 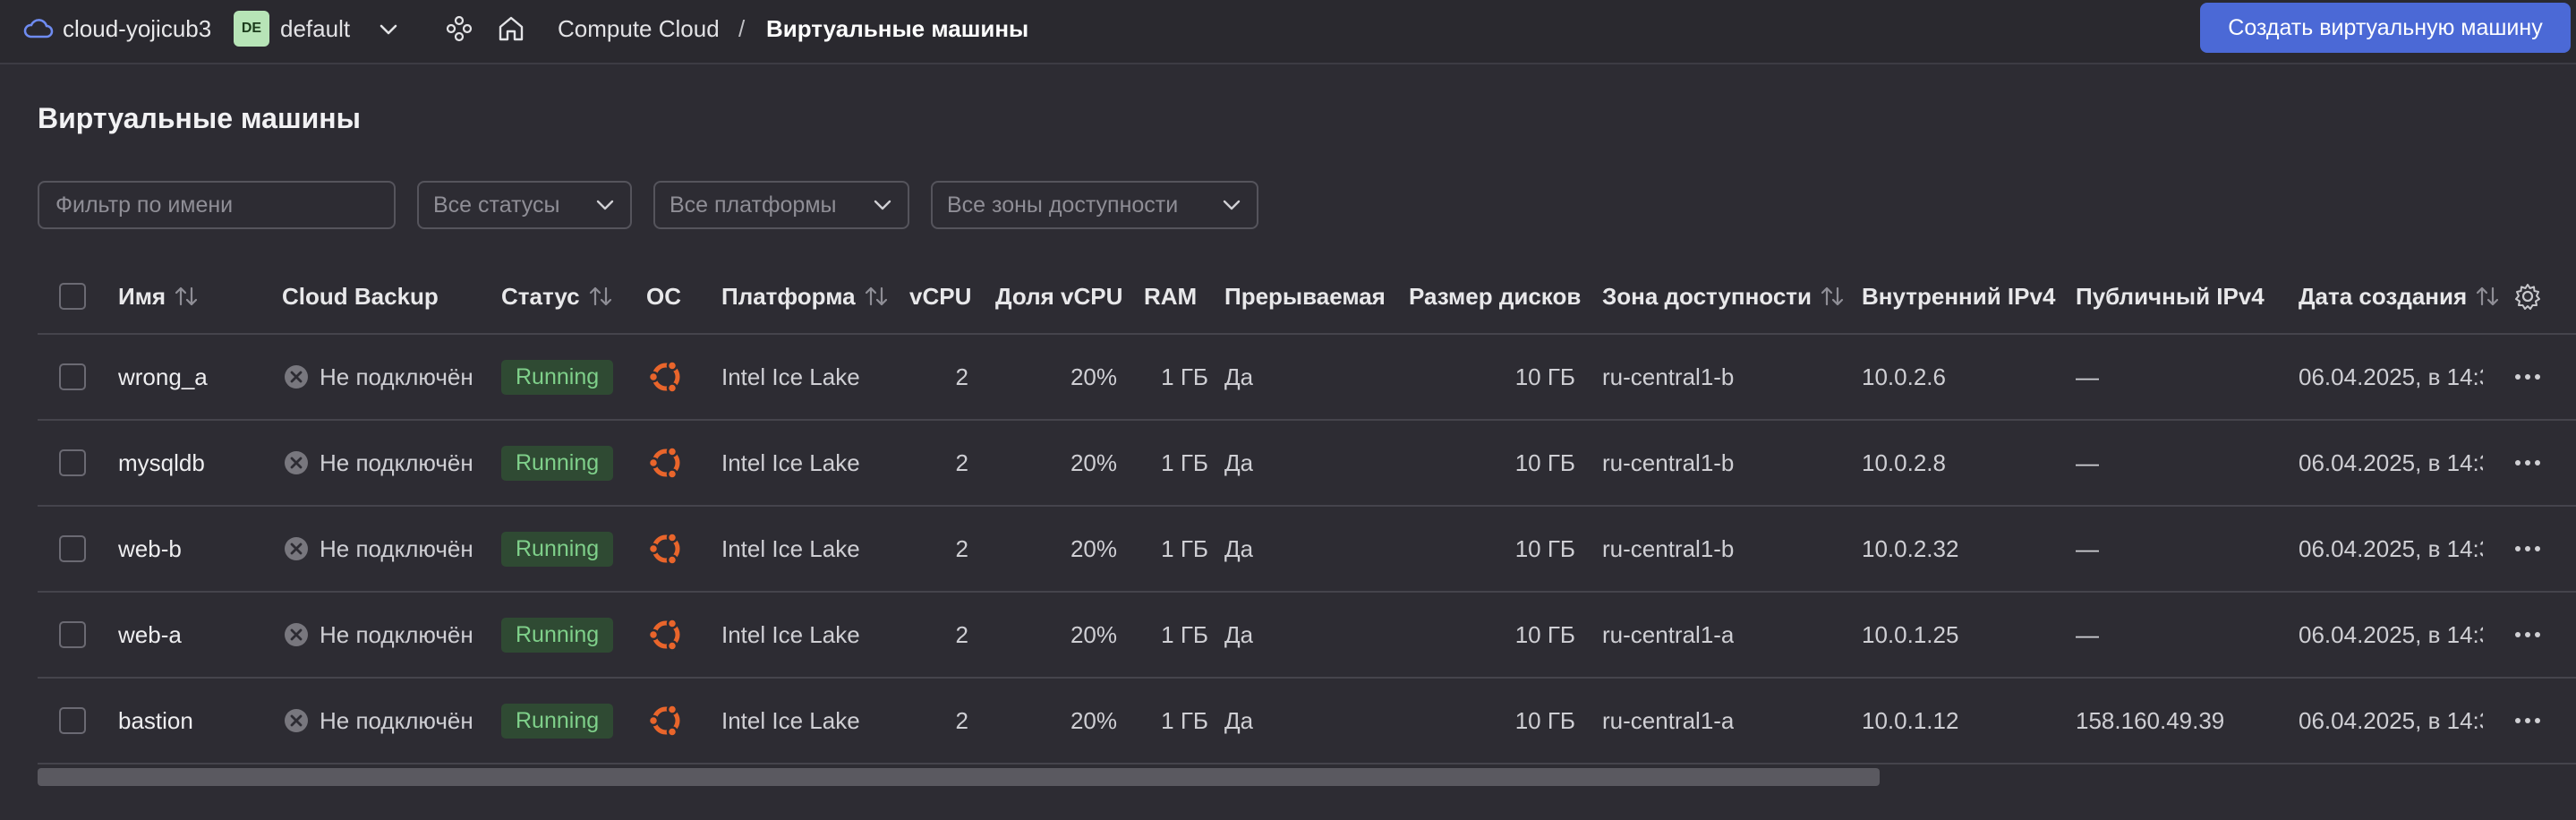 I want to click on name-filter, so click(x=217, y=205).